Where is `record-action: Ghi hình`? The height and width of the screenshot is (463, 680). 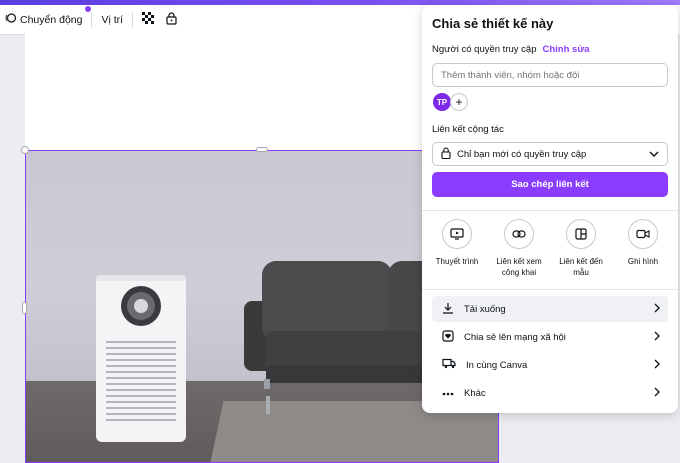
record-action: Ghi hình is located at coordinates (643, 248).